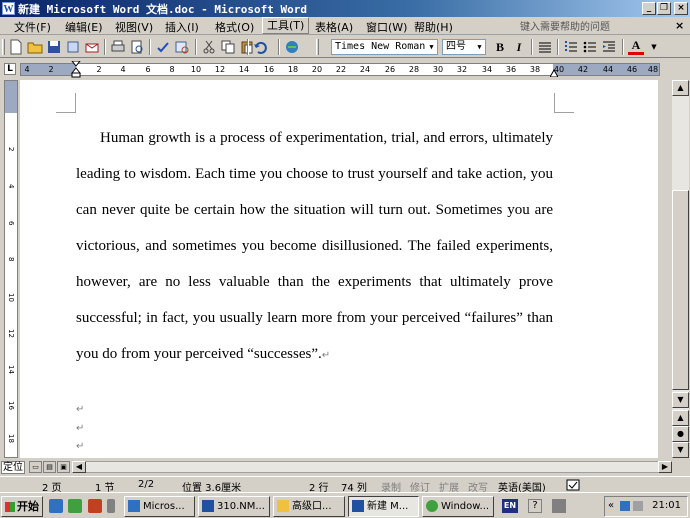  I want to click on scroll-up-button: ▲, so click(680, 88).